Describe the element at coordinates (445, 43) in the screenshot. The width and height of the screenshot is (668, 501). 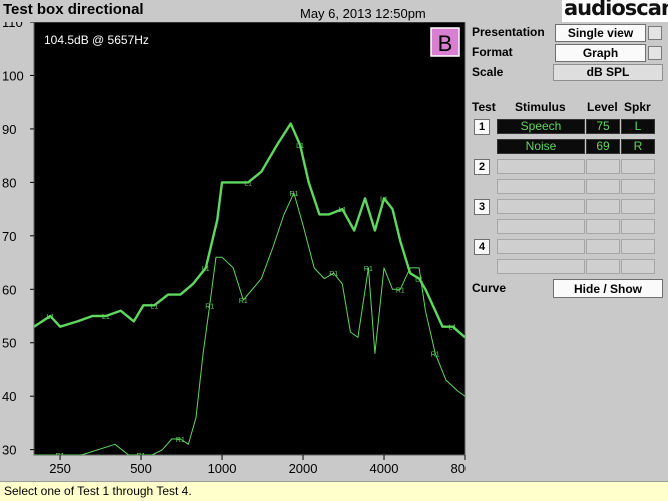
I see `graph-marker-label: B` at that location.